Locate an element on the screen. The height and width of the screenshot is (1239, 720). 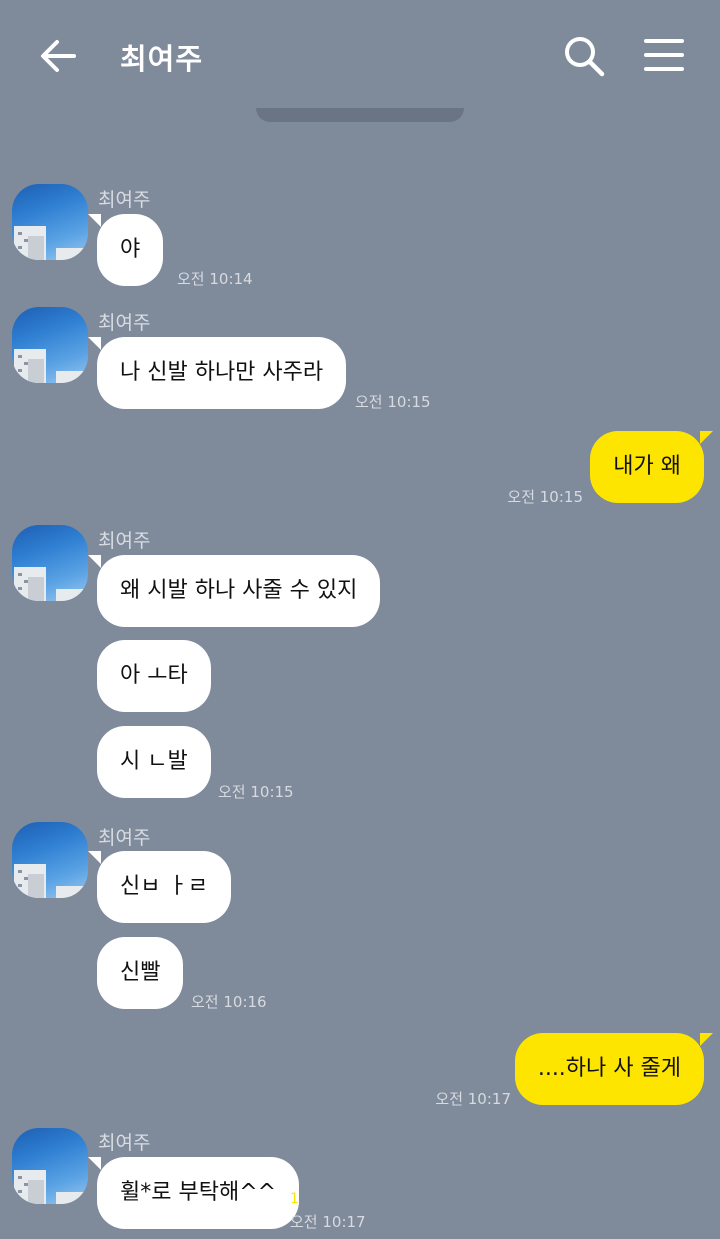
back-button is located at coordinates (59, 56).